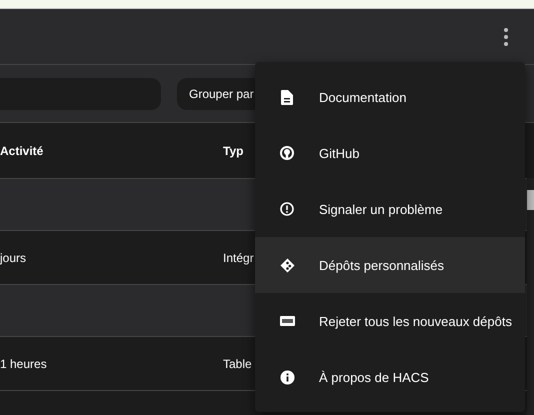  What do you see at coordinates (287, 97) in the screenshot?
I see `document-icon` at bounding box center [287, 97].